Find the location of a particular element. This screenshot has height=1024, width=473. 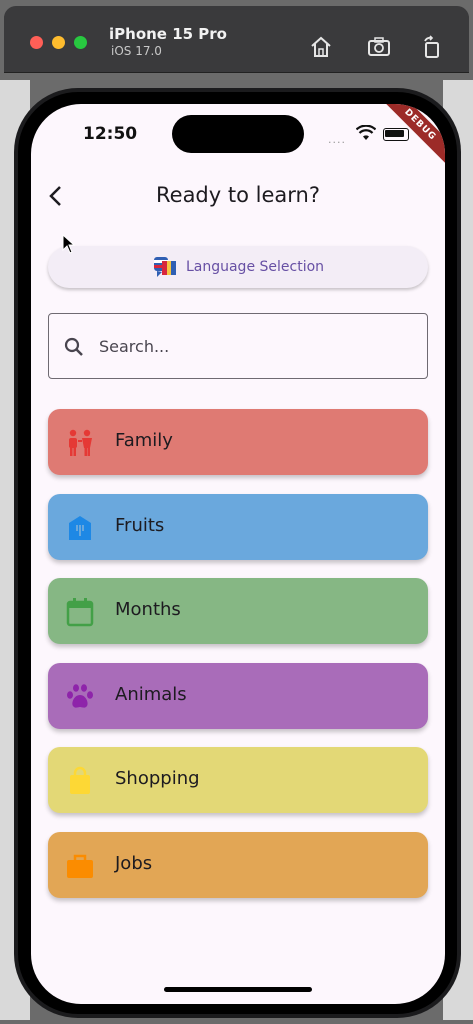

rotate-icon is located at coordinates (432, 47).